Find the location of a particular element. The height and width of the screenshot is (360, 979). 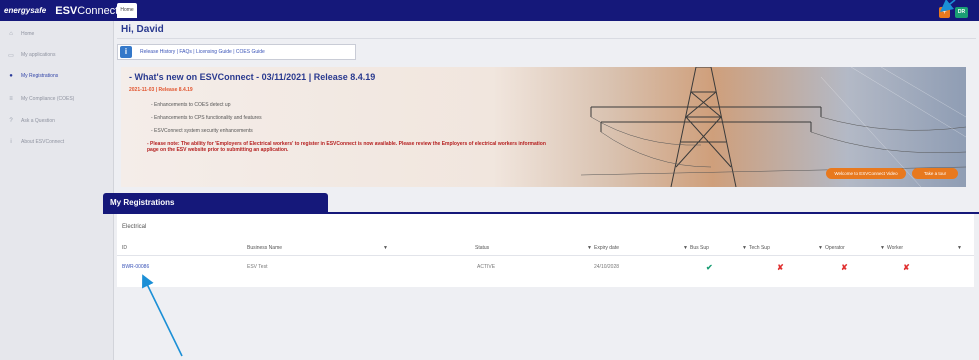

sidebar-item-label: Home is located at coordinates (28, 34).